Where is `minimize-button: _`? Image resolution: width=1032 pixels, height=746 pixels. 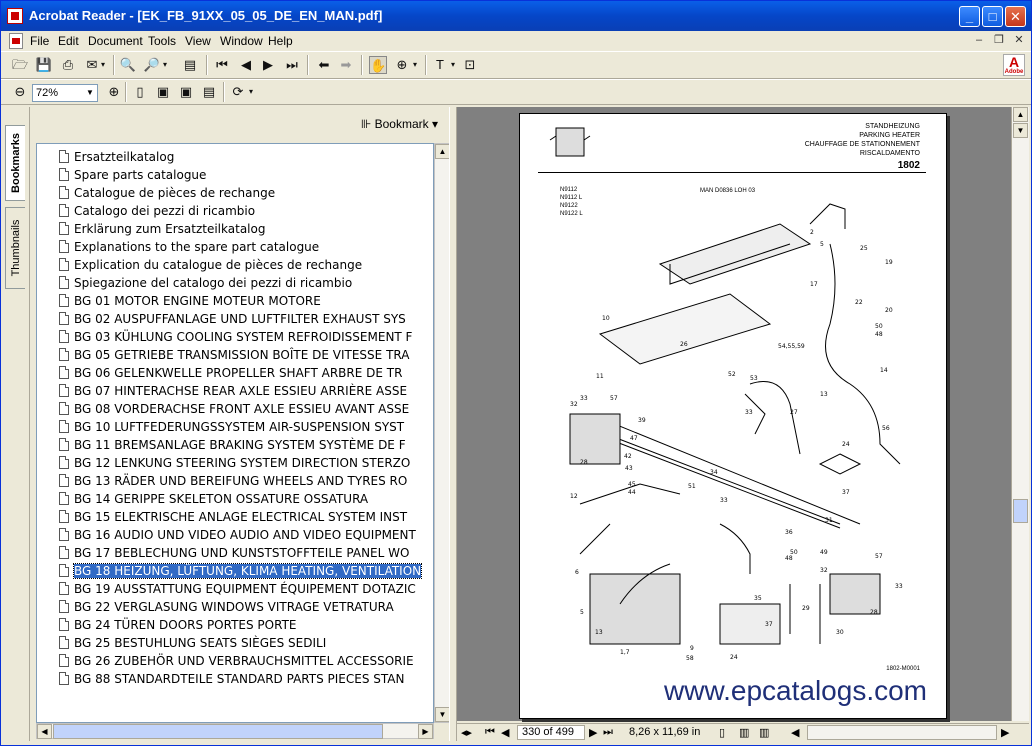 minimize-button: _ is located at coordinates (969, 16).